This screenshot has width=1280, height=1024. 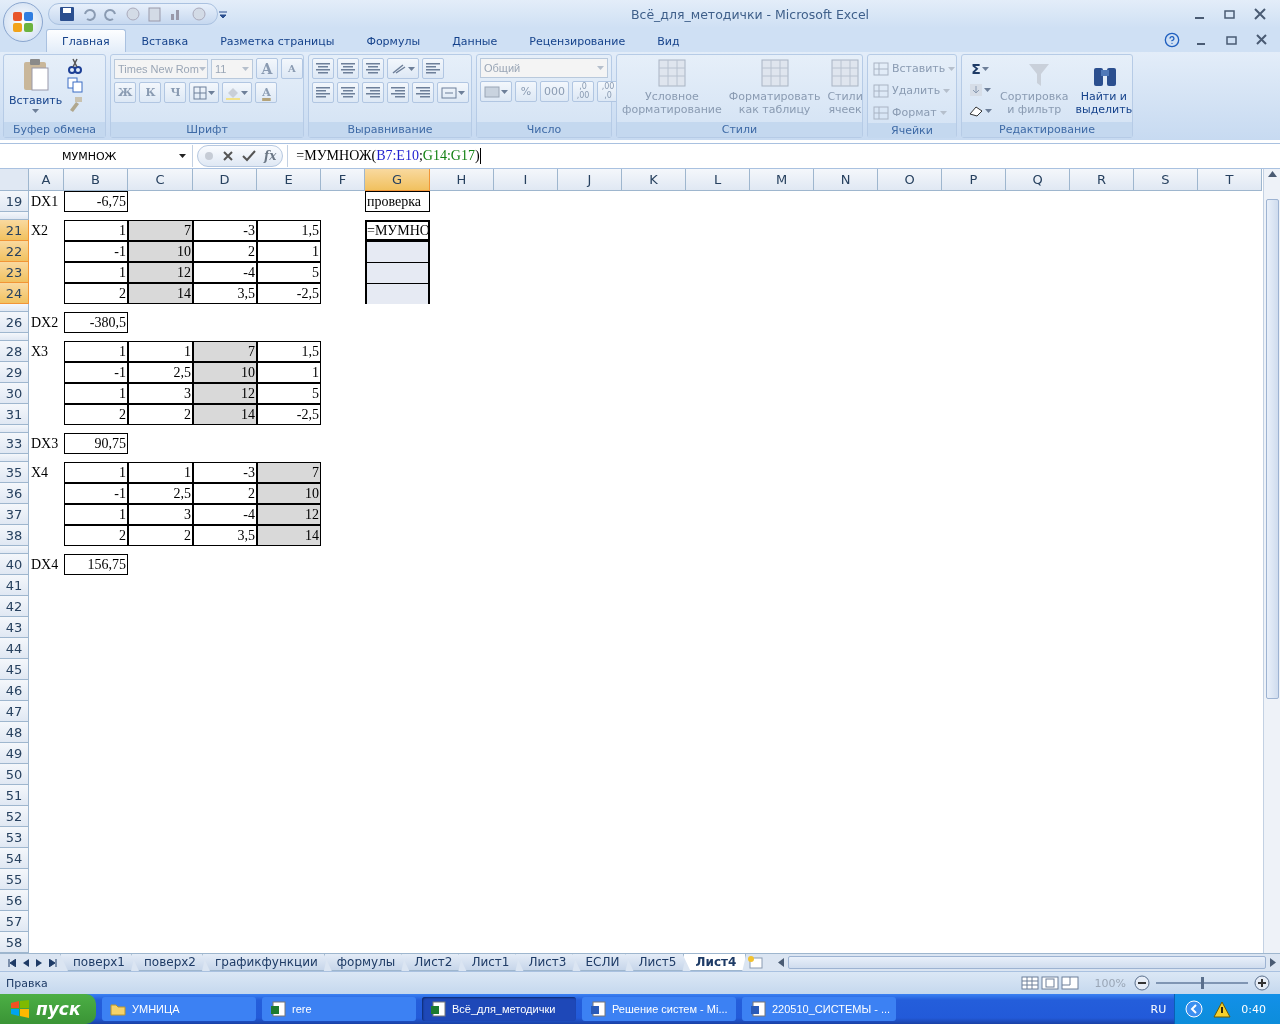 What do you see at coordinates (397, 230) in the screenshot?
I see `sheet-cell: =МУМНО` at bounding box center [397, 230].